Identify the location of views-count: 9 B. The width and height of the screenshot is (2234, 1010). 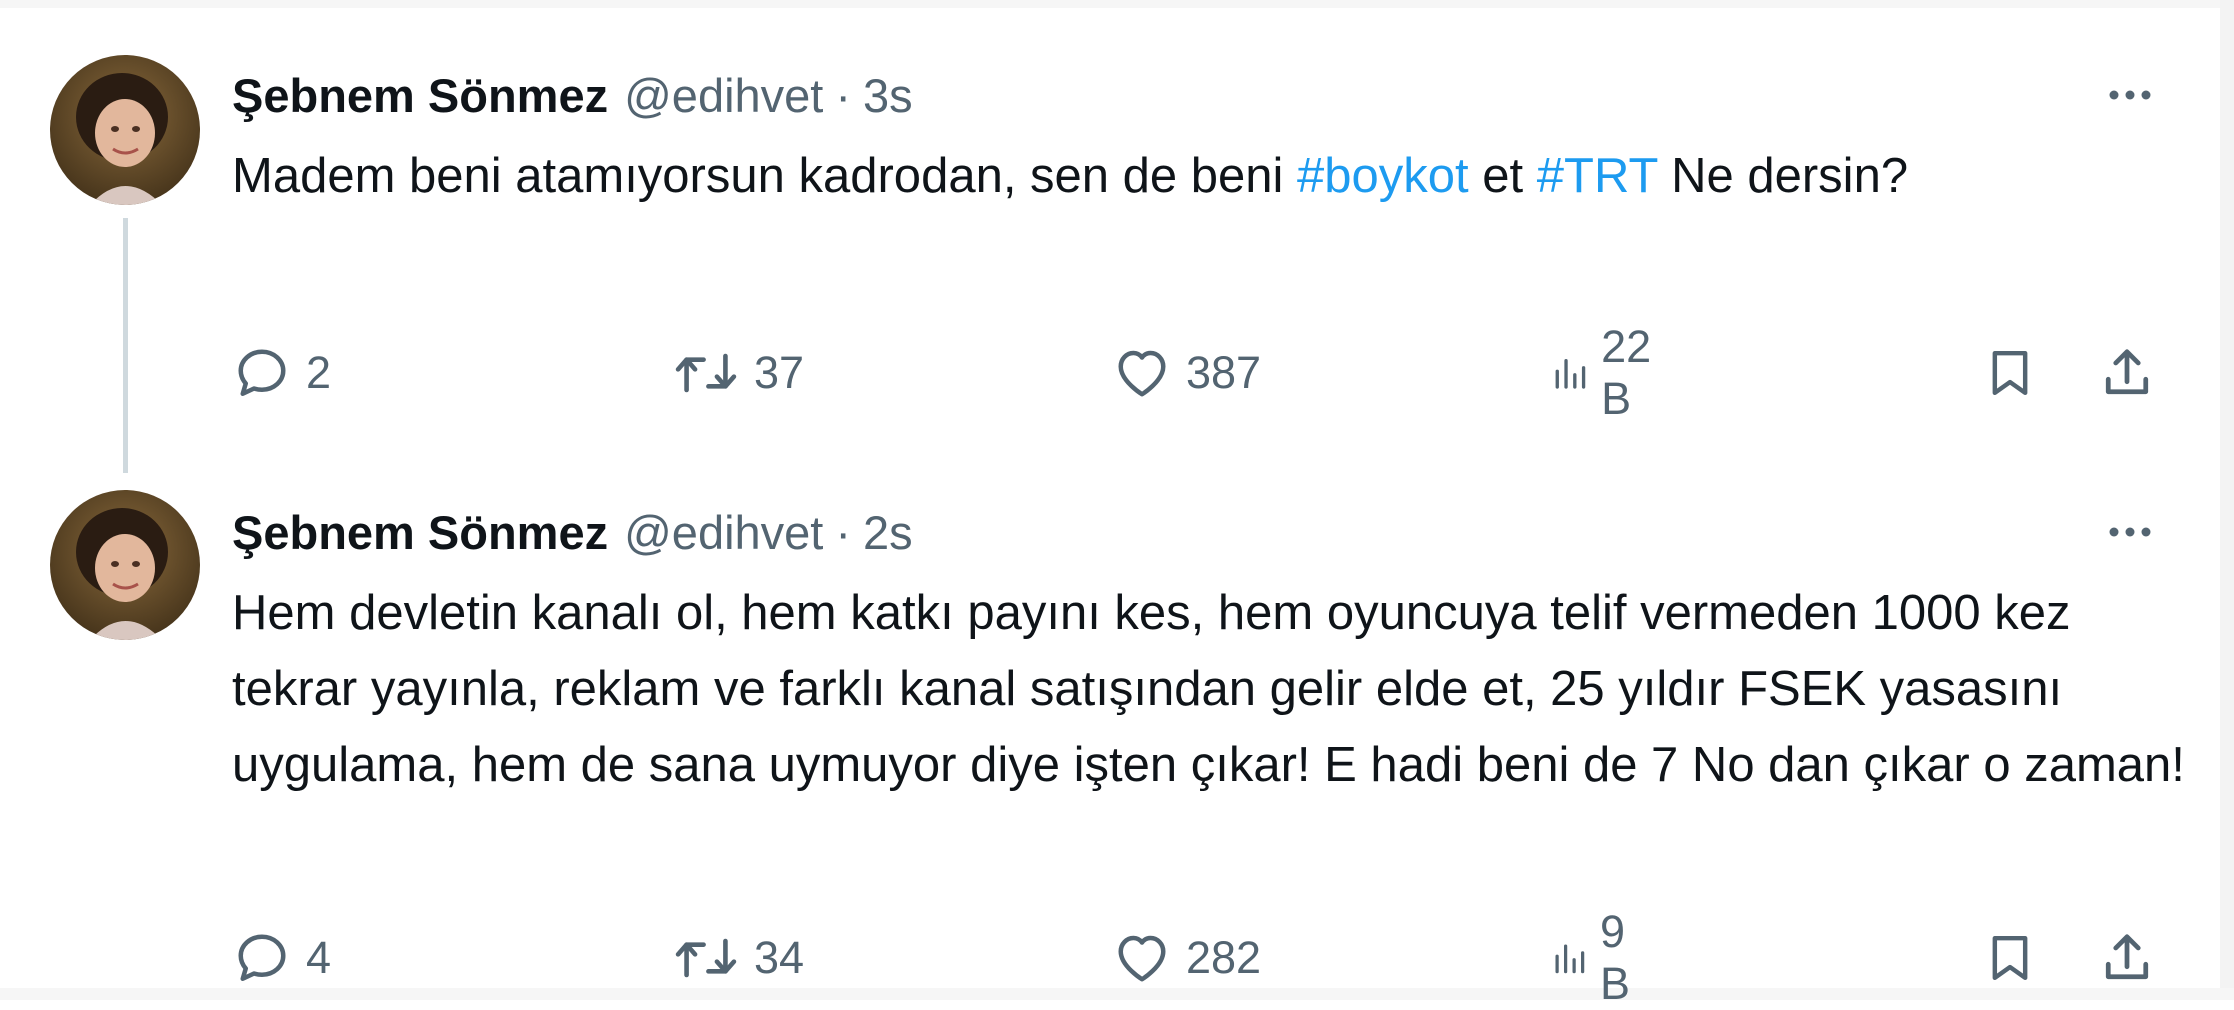
(1615, 957).